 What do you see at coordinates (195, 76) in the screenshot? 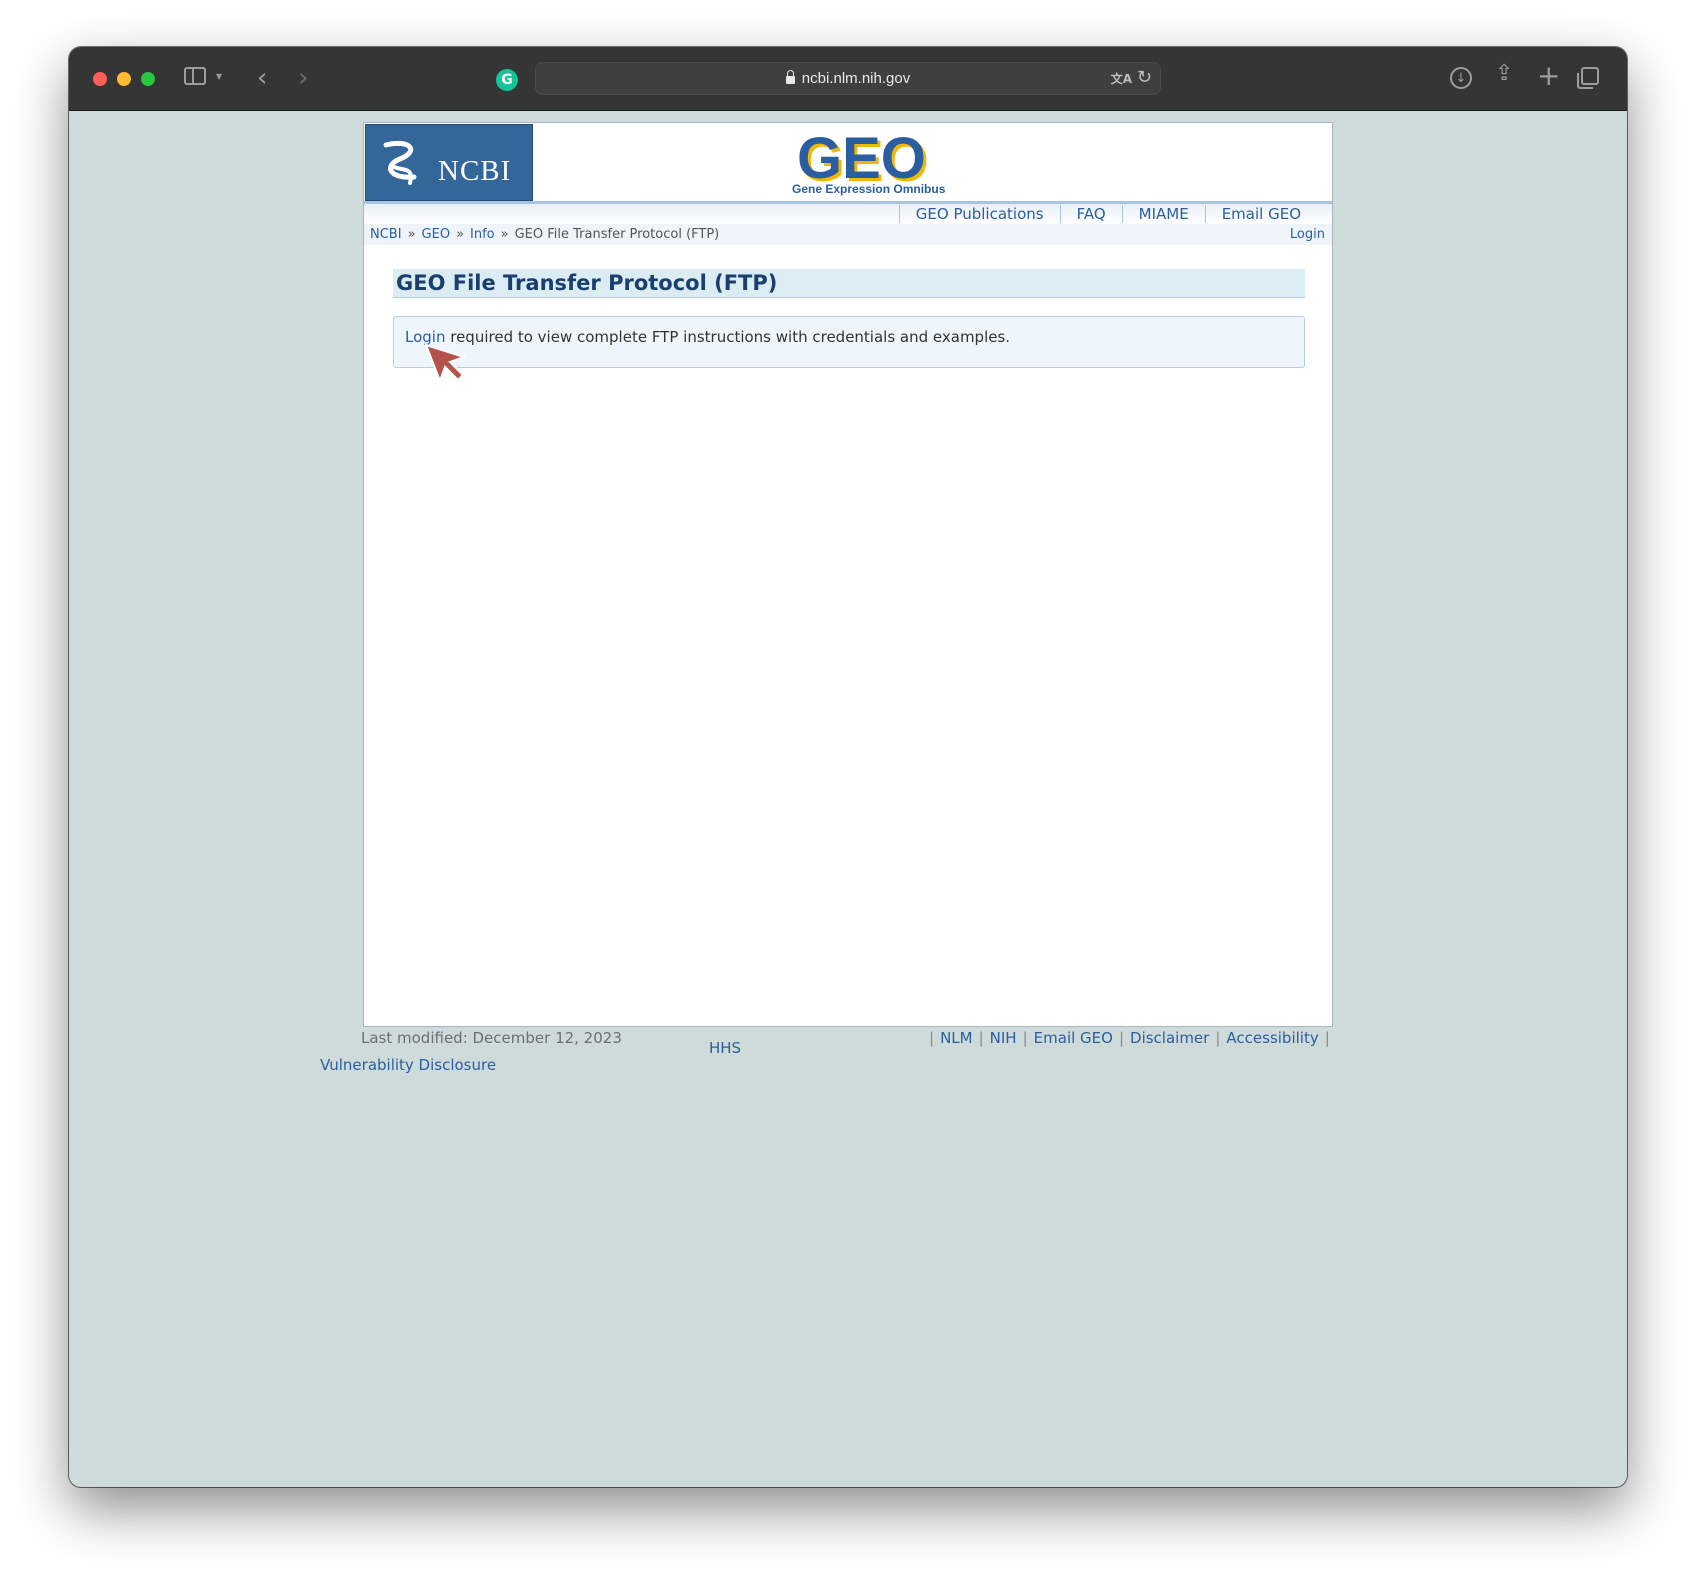
I see `sidebar-icon` at bounding box center [195, 76].